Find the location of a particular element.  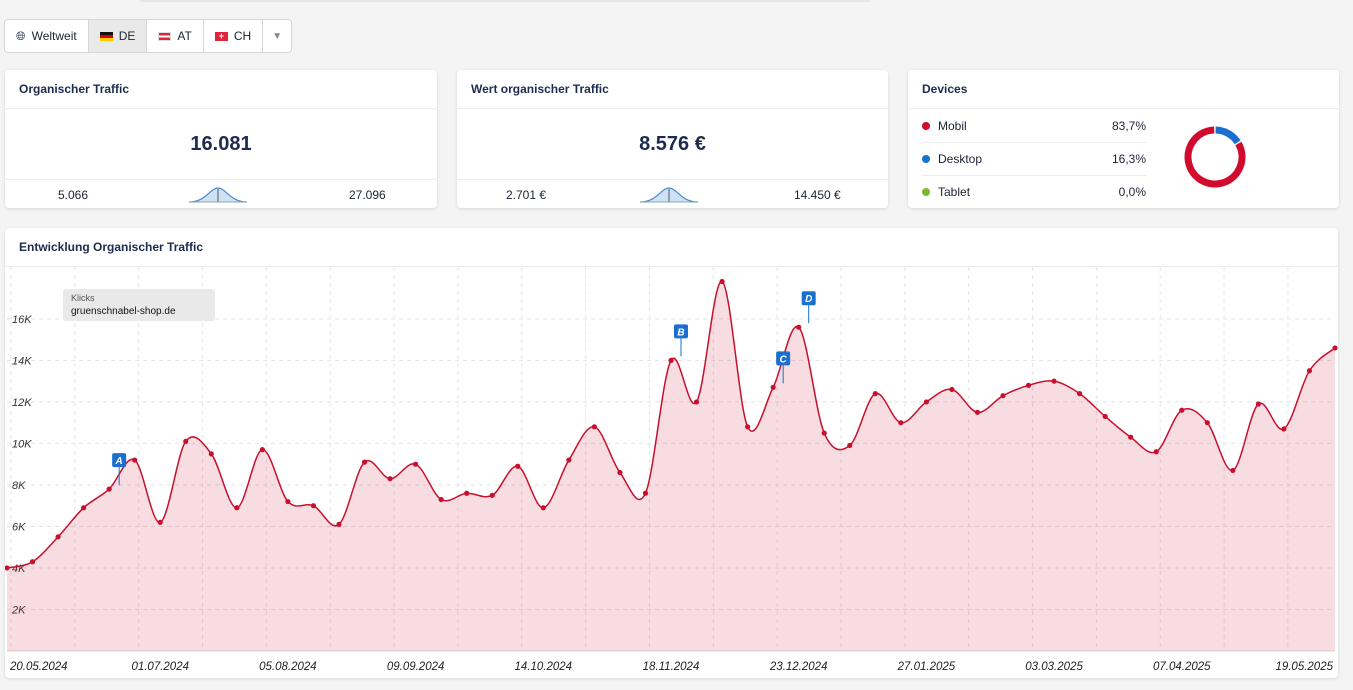

top-divider is located at coordinates (505, 1).